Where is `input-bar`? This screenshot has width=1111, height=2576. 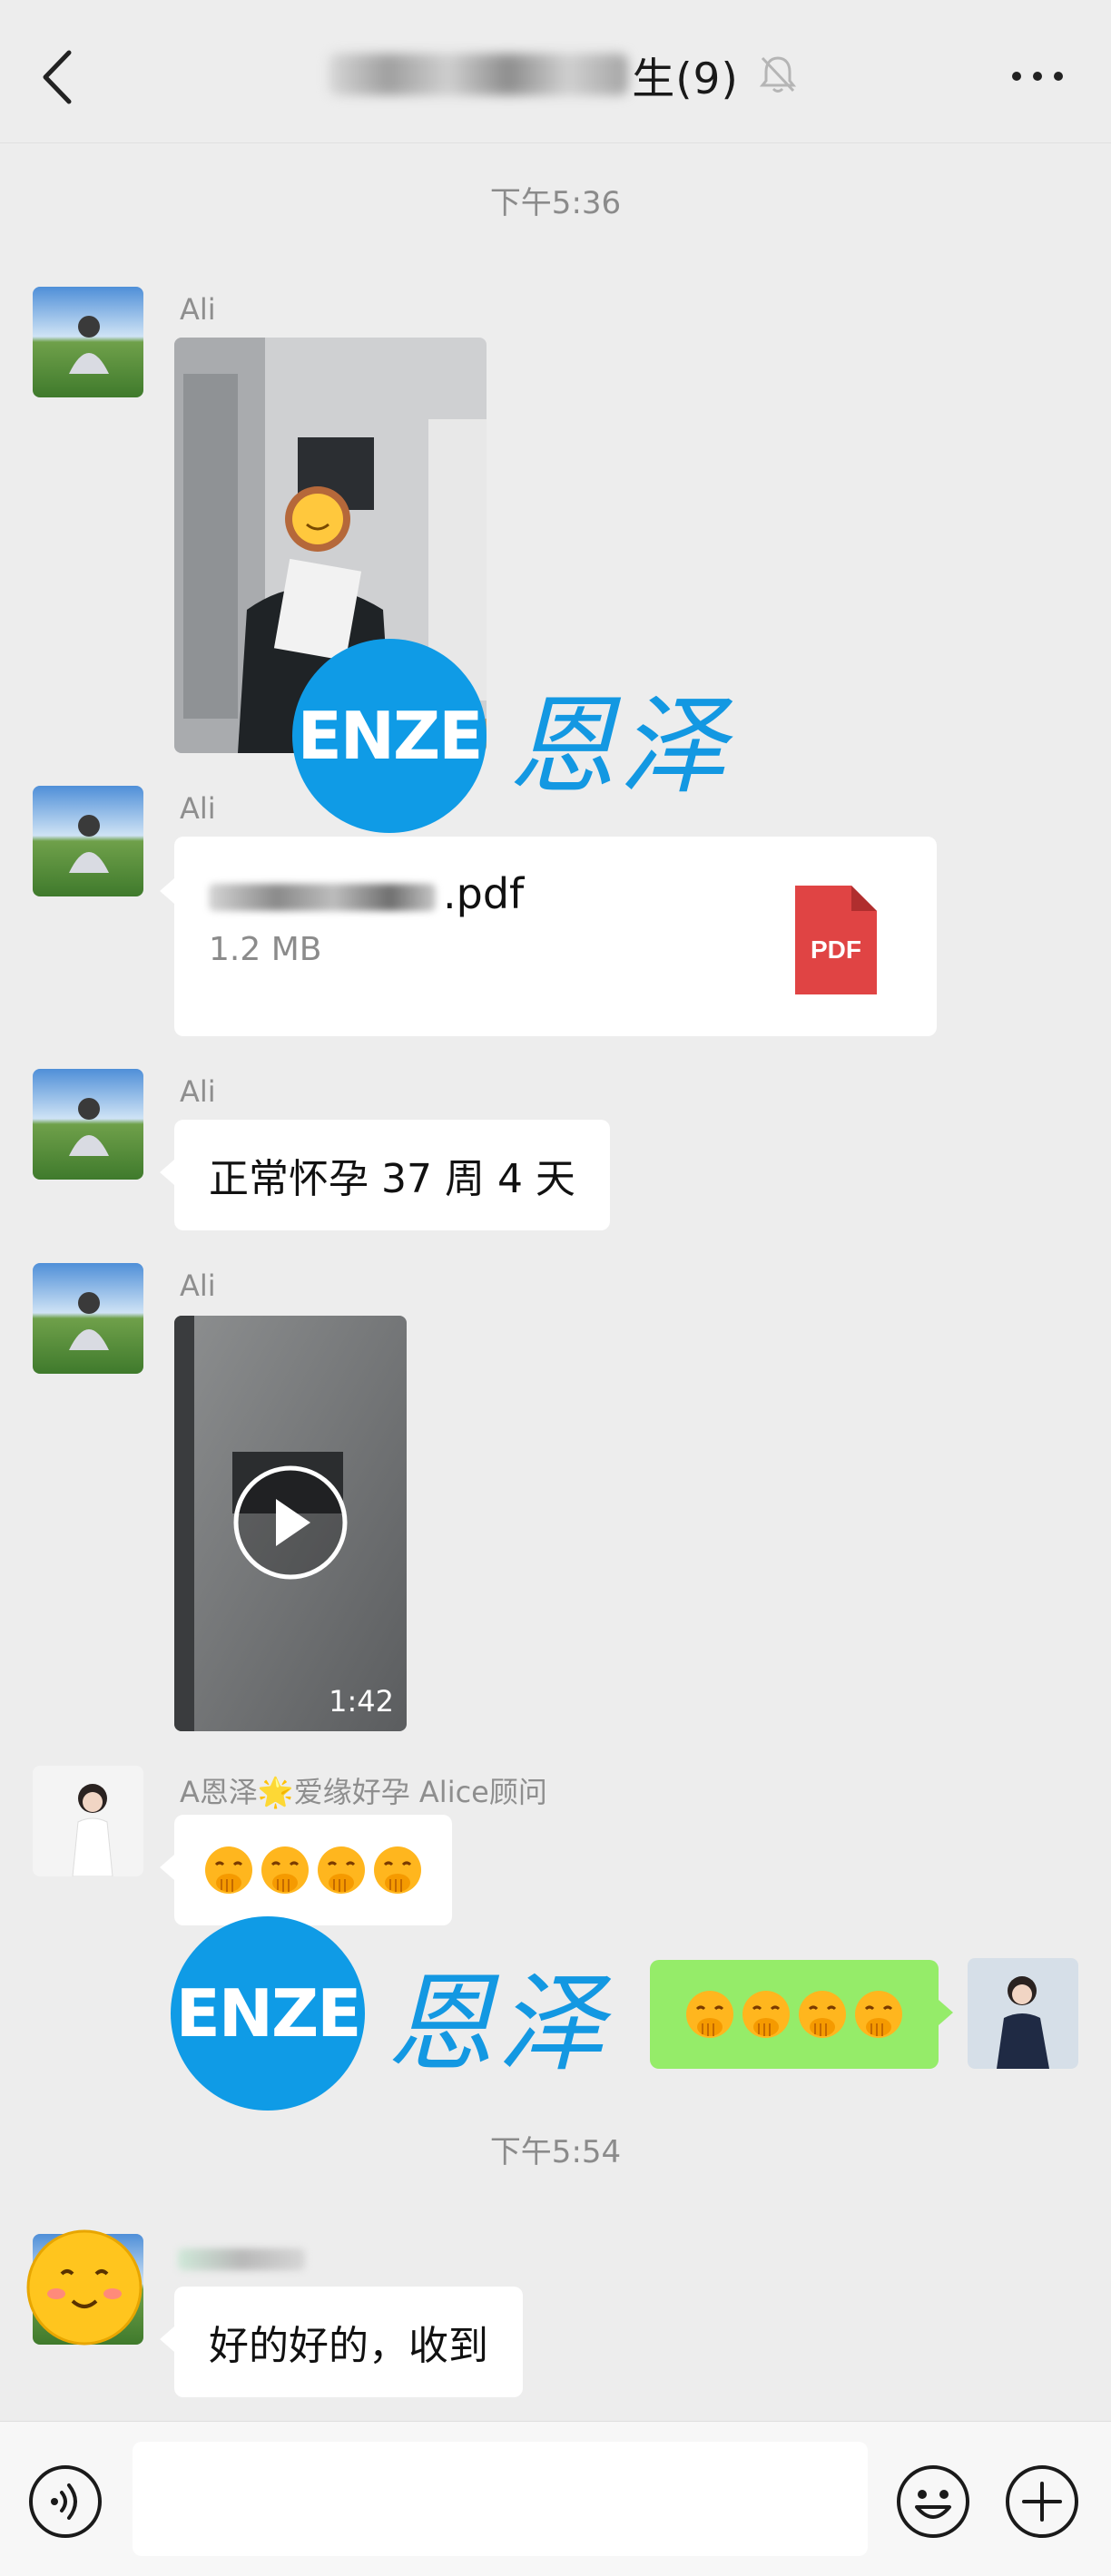 input-bar is located at coordinates (555, 2498).